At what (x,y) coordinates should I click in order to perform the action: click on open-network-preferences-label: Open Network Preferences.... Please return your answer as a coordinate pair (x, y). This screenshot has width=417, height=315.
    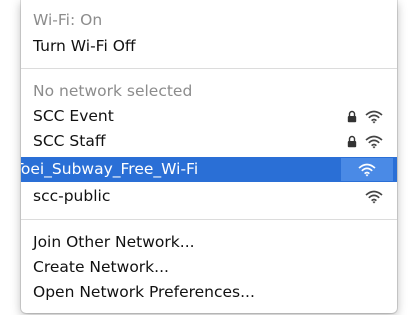
    Looking at the image, I should click on (144, 292).